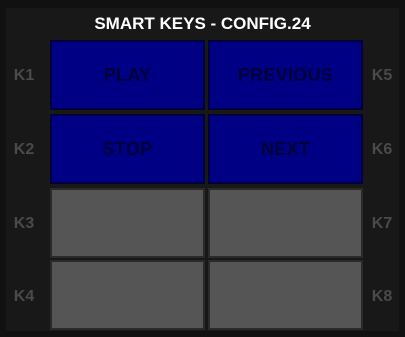  I want to click on key-k7-empty-button, so click(285, 223).